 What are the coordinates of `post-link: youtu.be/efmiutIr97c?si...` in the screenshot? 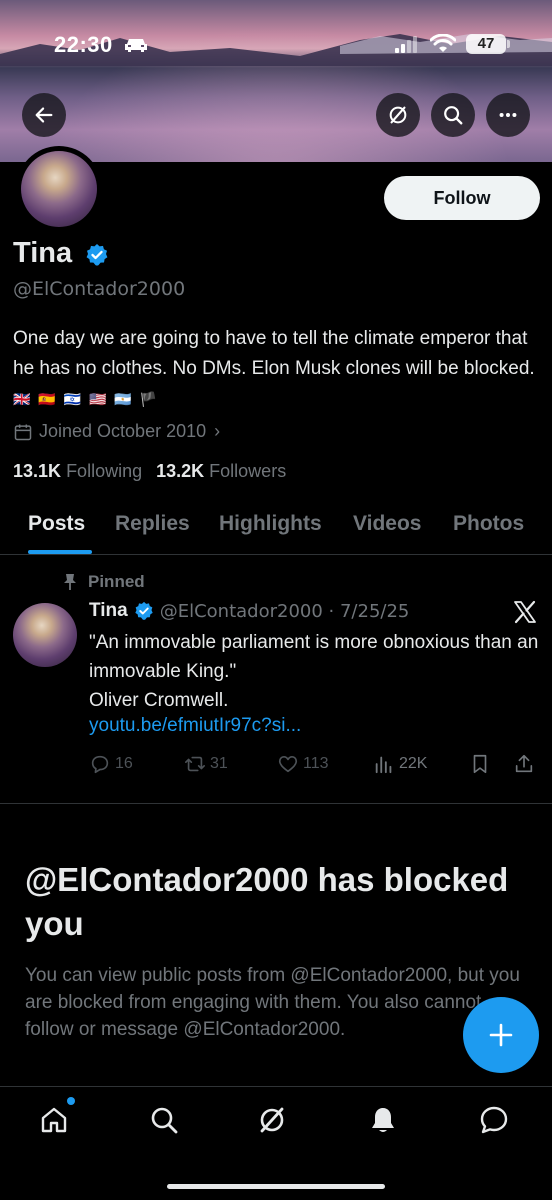 It's located at (195, 726).